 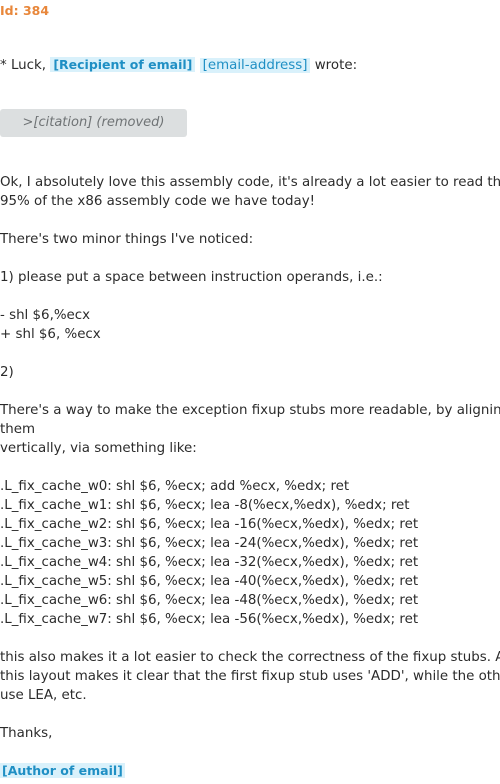 I want to click on paragraph-2: There's two minor things I've noticed:, so click(x=127, y=239).